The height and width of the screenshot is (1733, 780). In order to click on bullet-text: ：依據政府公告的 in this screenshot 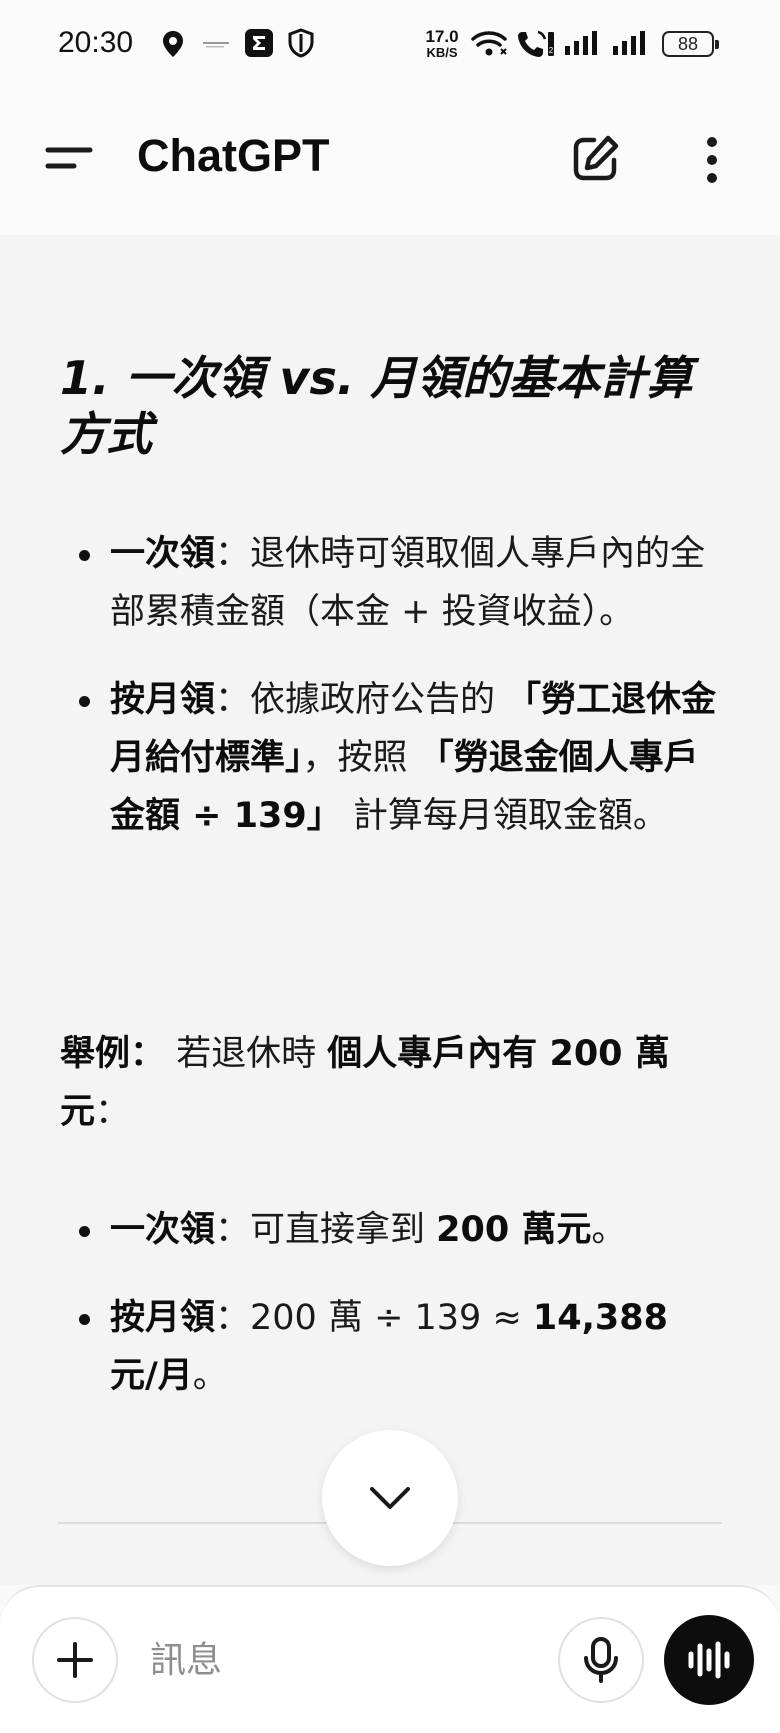, I will do `click(361, 700)`.